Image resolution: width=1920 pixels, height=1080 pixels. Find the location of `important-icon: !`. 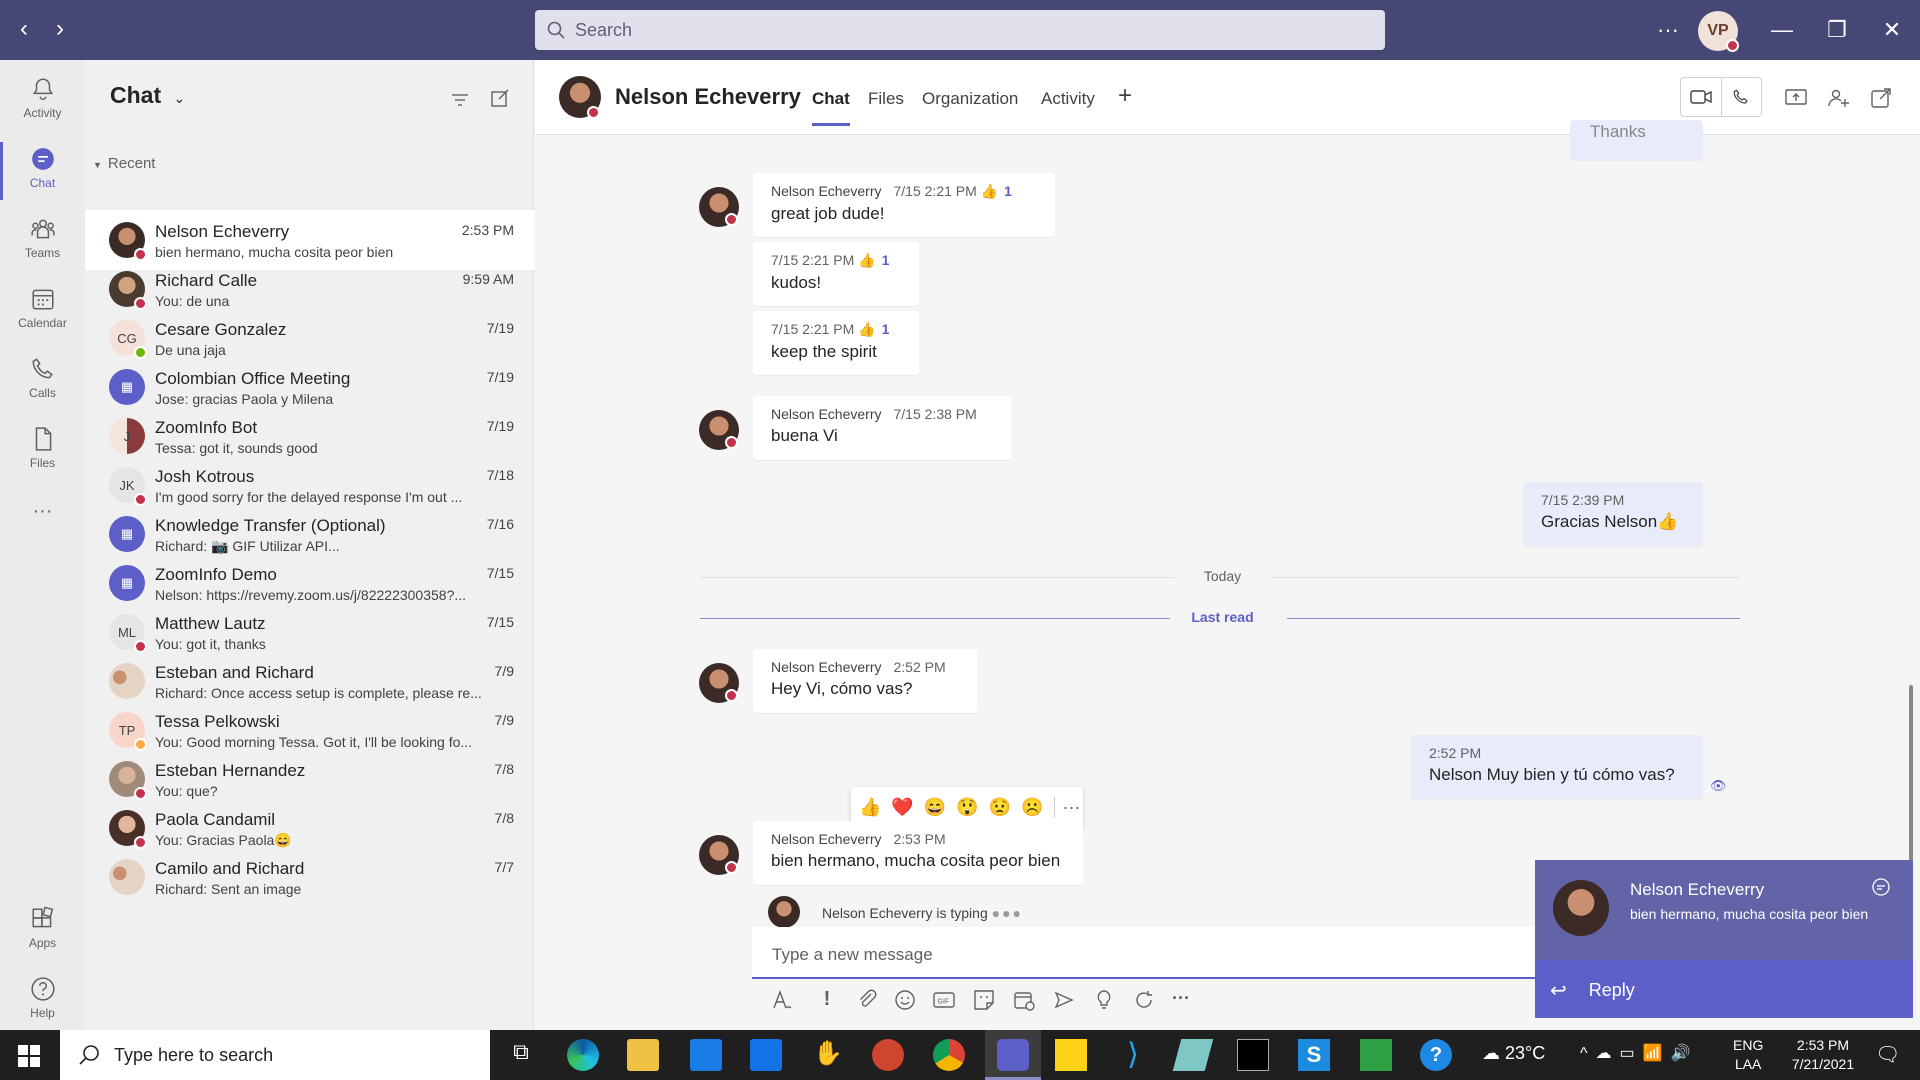

important-icon: ! is located at coordinates (827, 1000).